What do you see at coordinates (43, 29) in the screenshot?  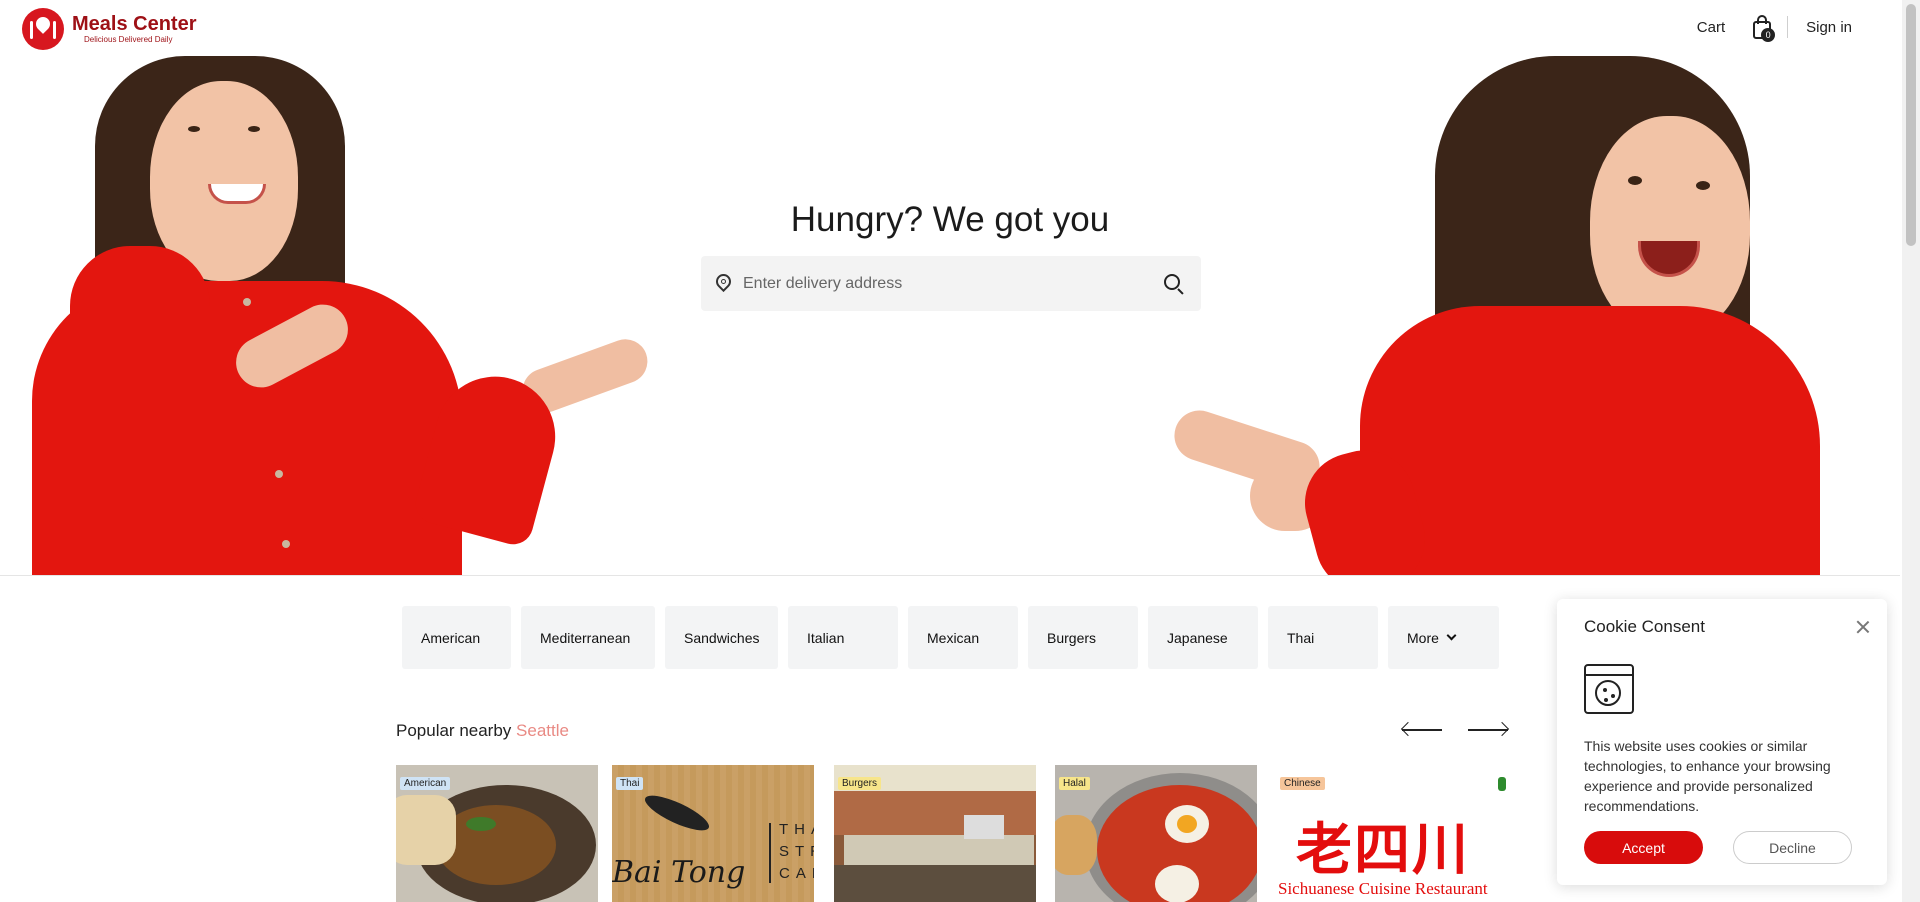 I see `logo-icon` at bounding box center [43, 29].